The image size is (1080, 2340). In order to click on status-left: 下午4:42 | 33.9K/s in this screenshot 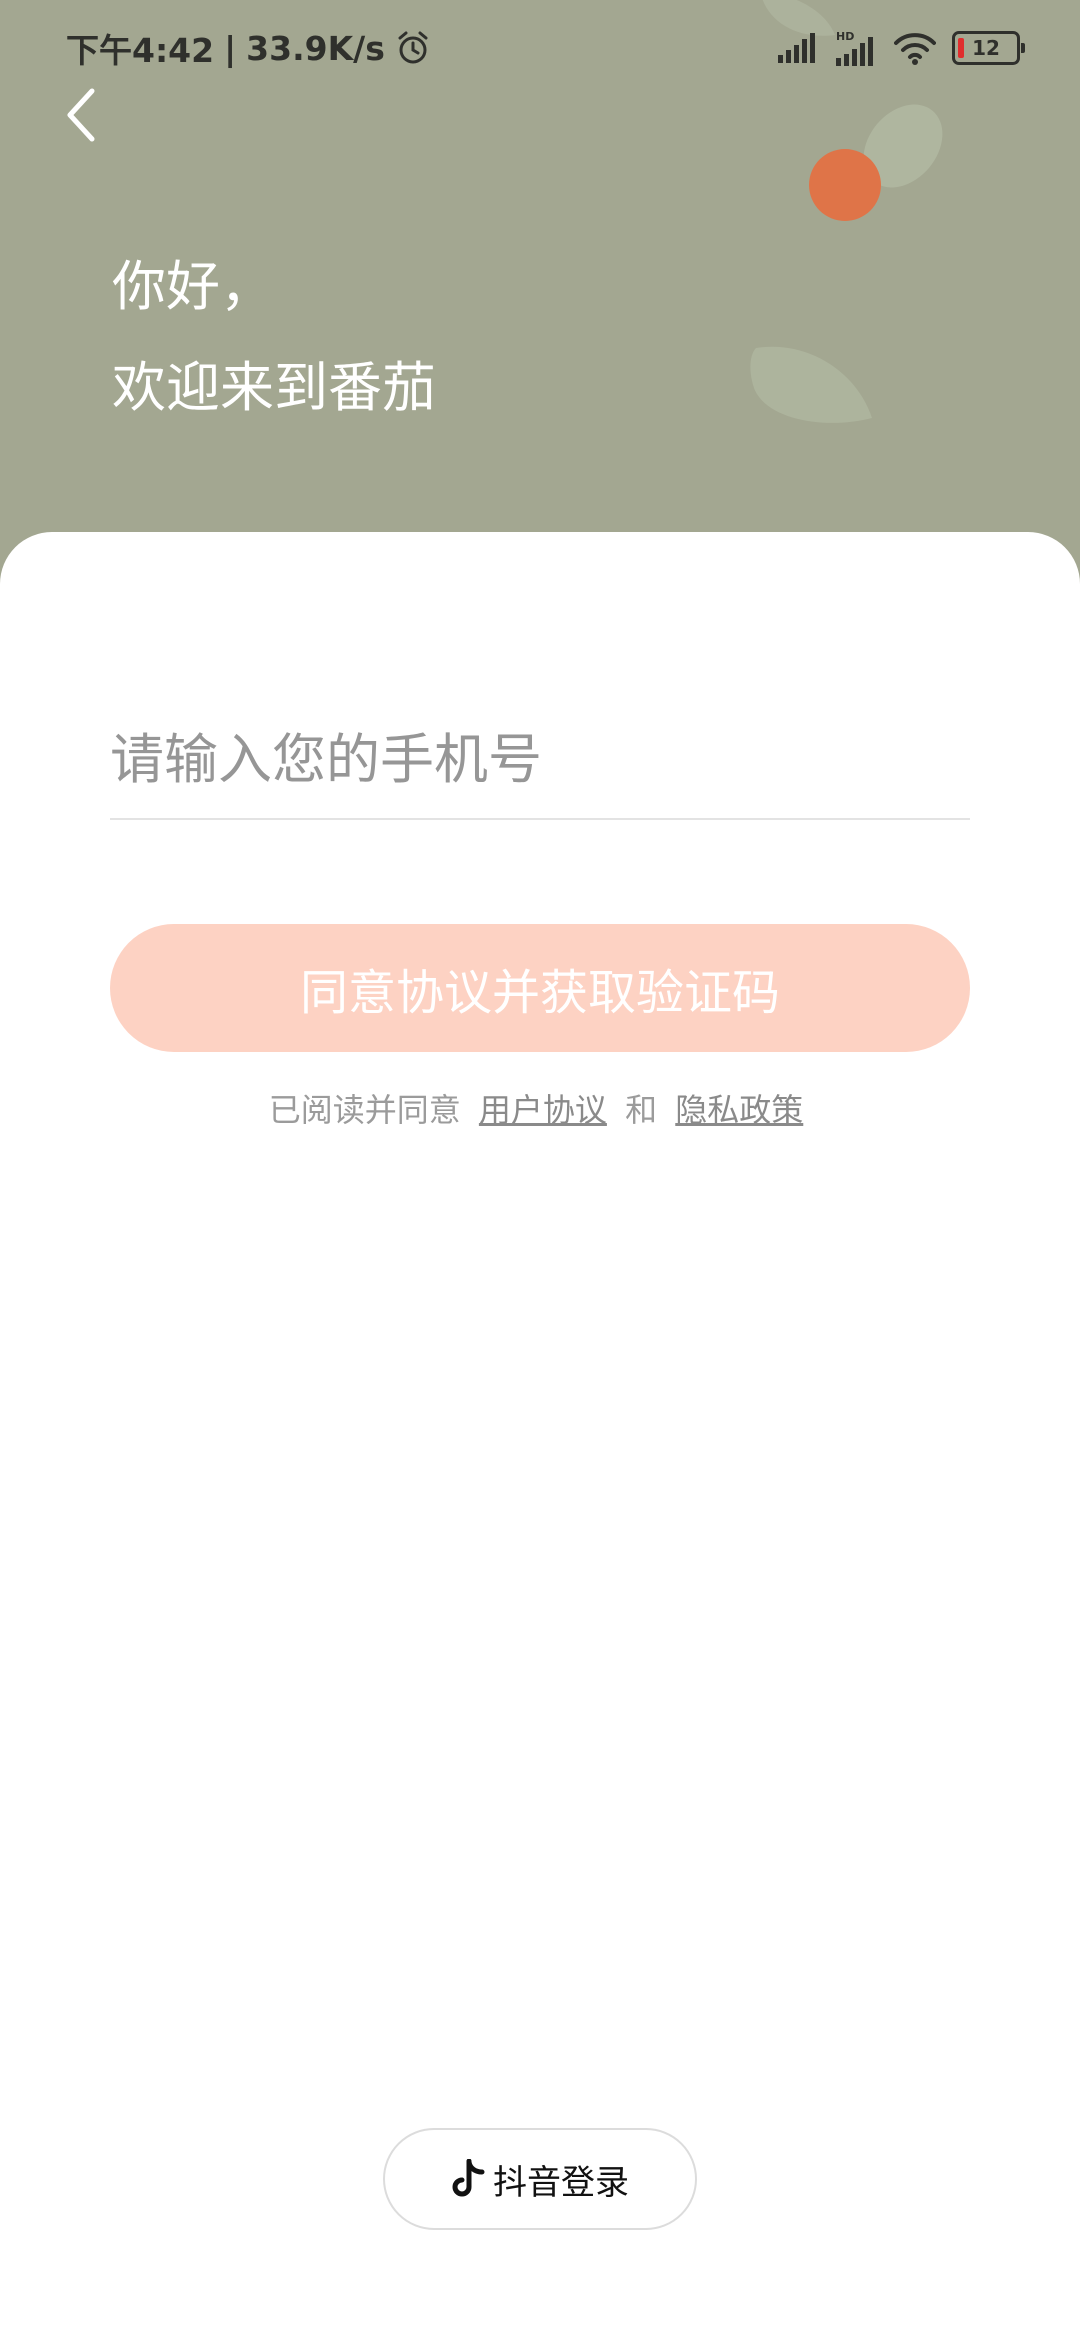, I will do `click(248, 48)`.